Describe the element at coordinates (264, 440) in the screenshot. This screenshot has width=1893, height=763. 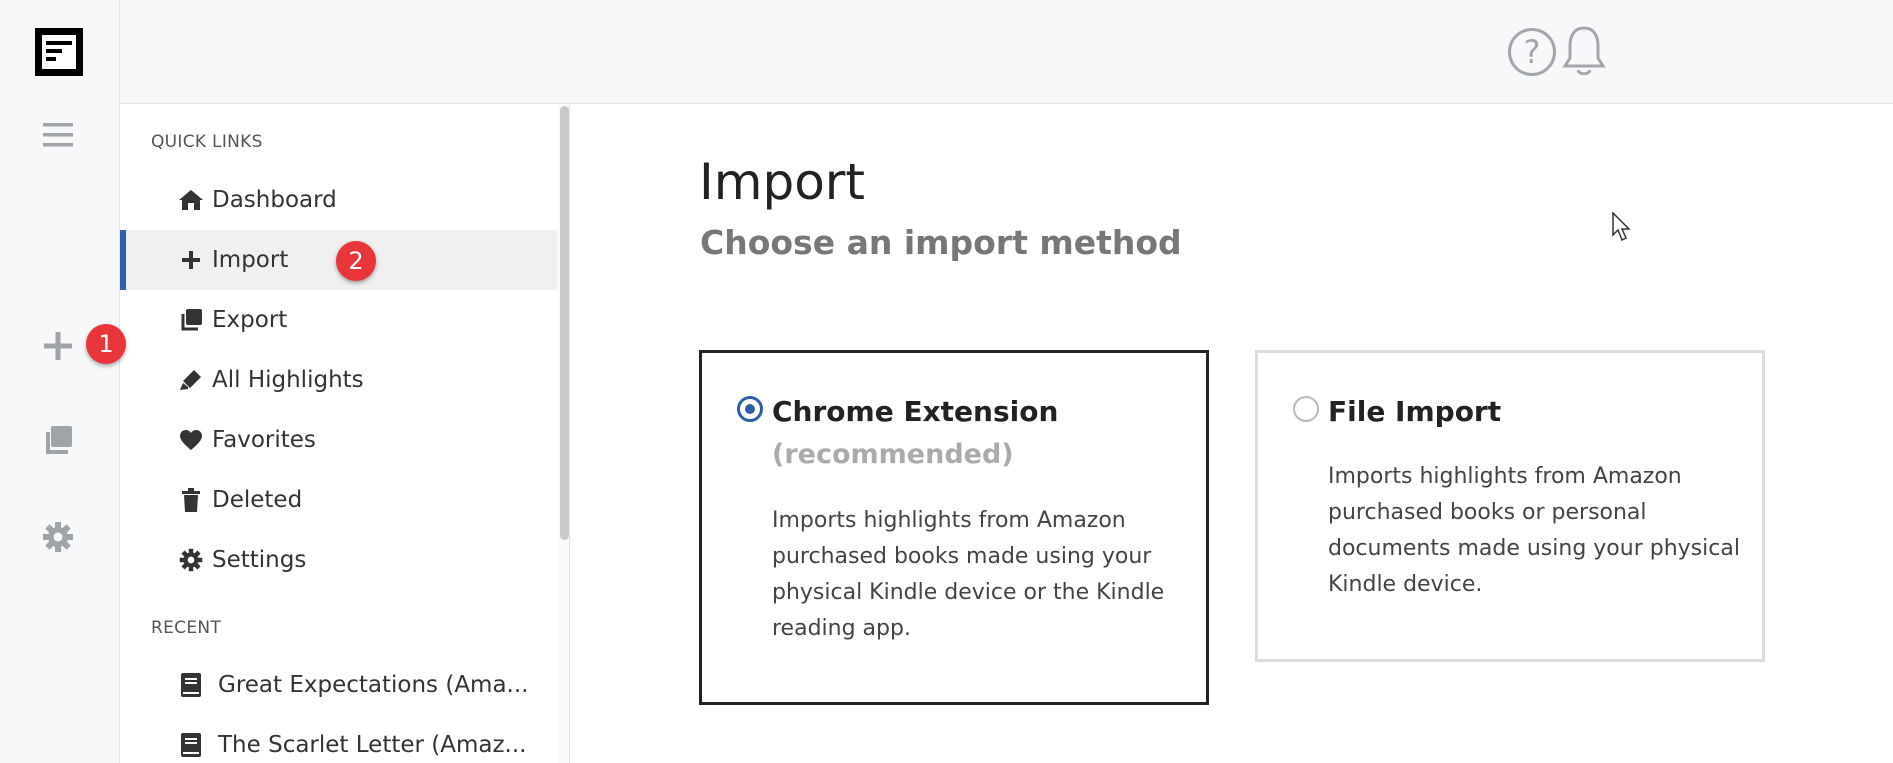
I see `sidebar-item-label: Favorites` at that location.